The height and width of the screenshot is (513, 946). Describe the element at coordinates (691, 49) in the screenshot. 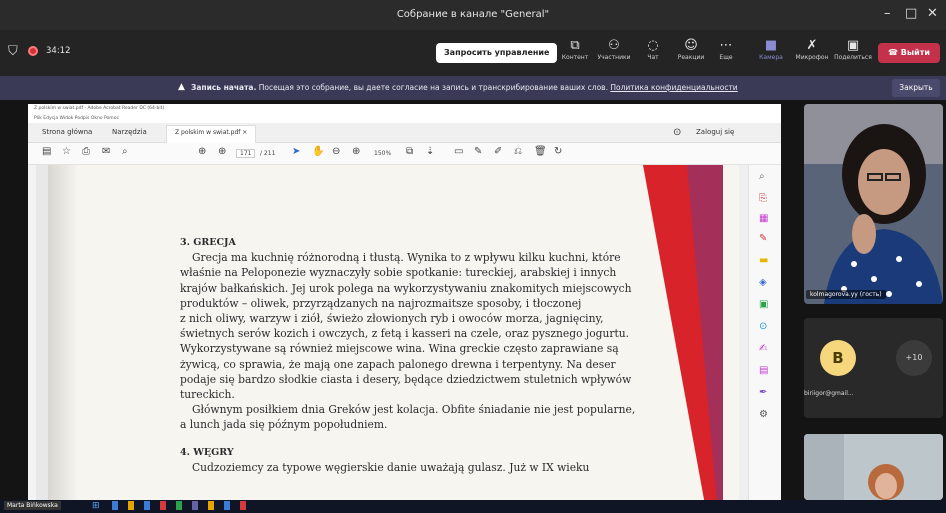

I see `reactions-button: ☺ Реакции` at that location.